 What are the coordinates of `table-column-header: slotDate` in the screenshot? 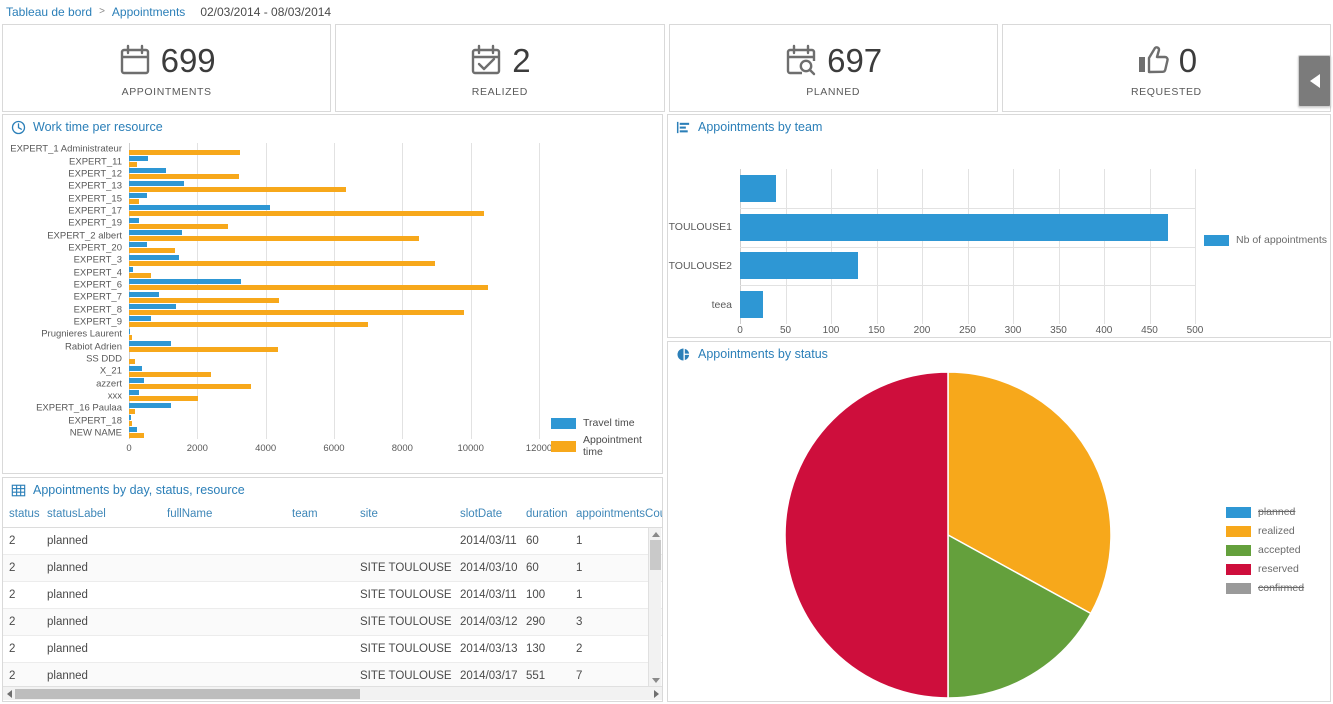 It's located at (487, 515).